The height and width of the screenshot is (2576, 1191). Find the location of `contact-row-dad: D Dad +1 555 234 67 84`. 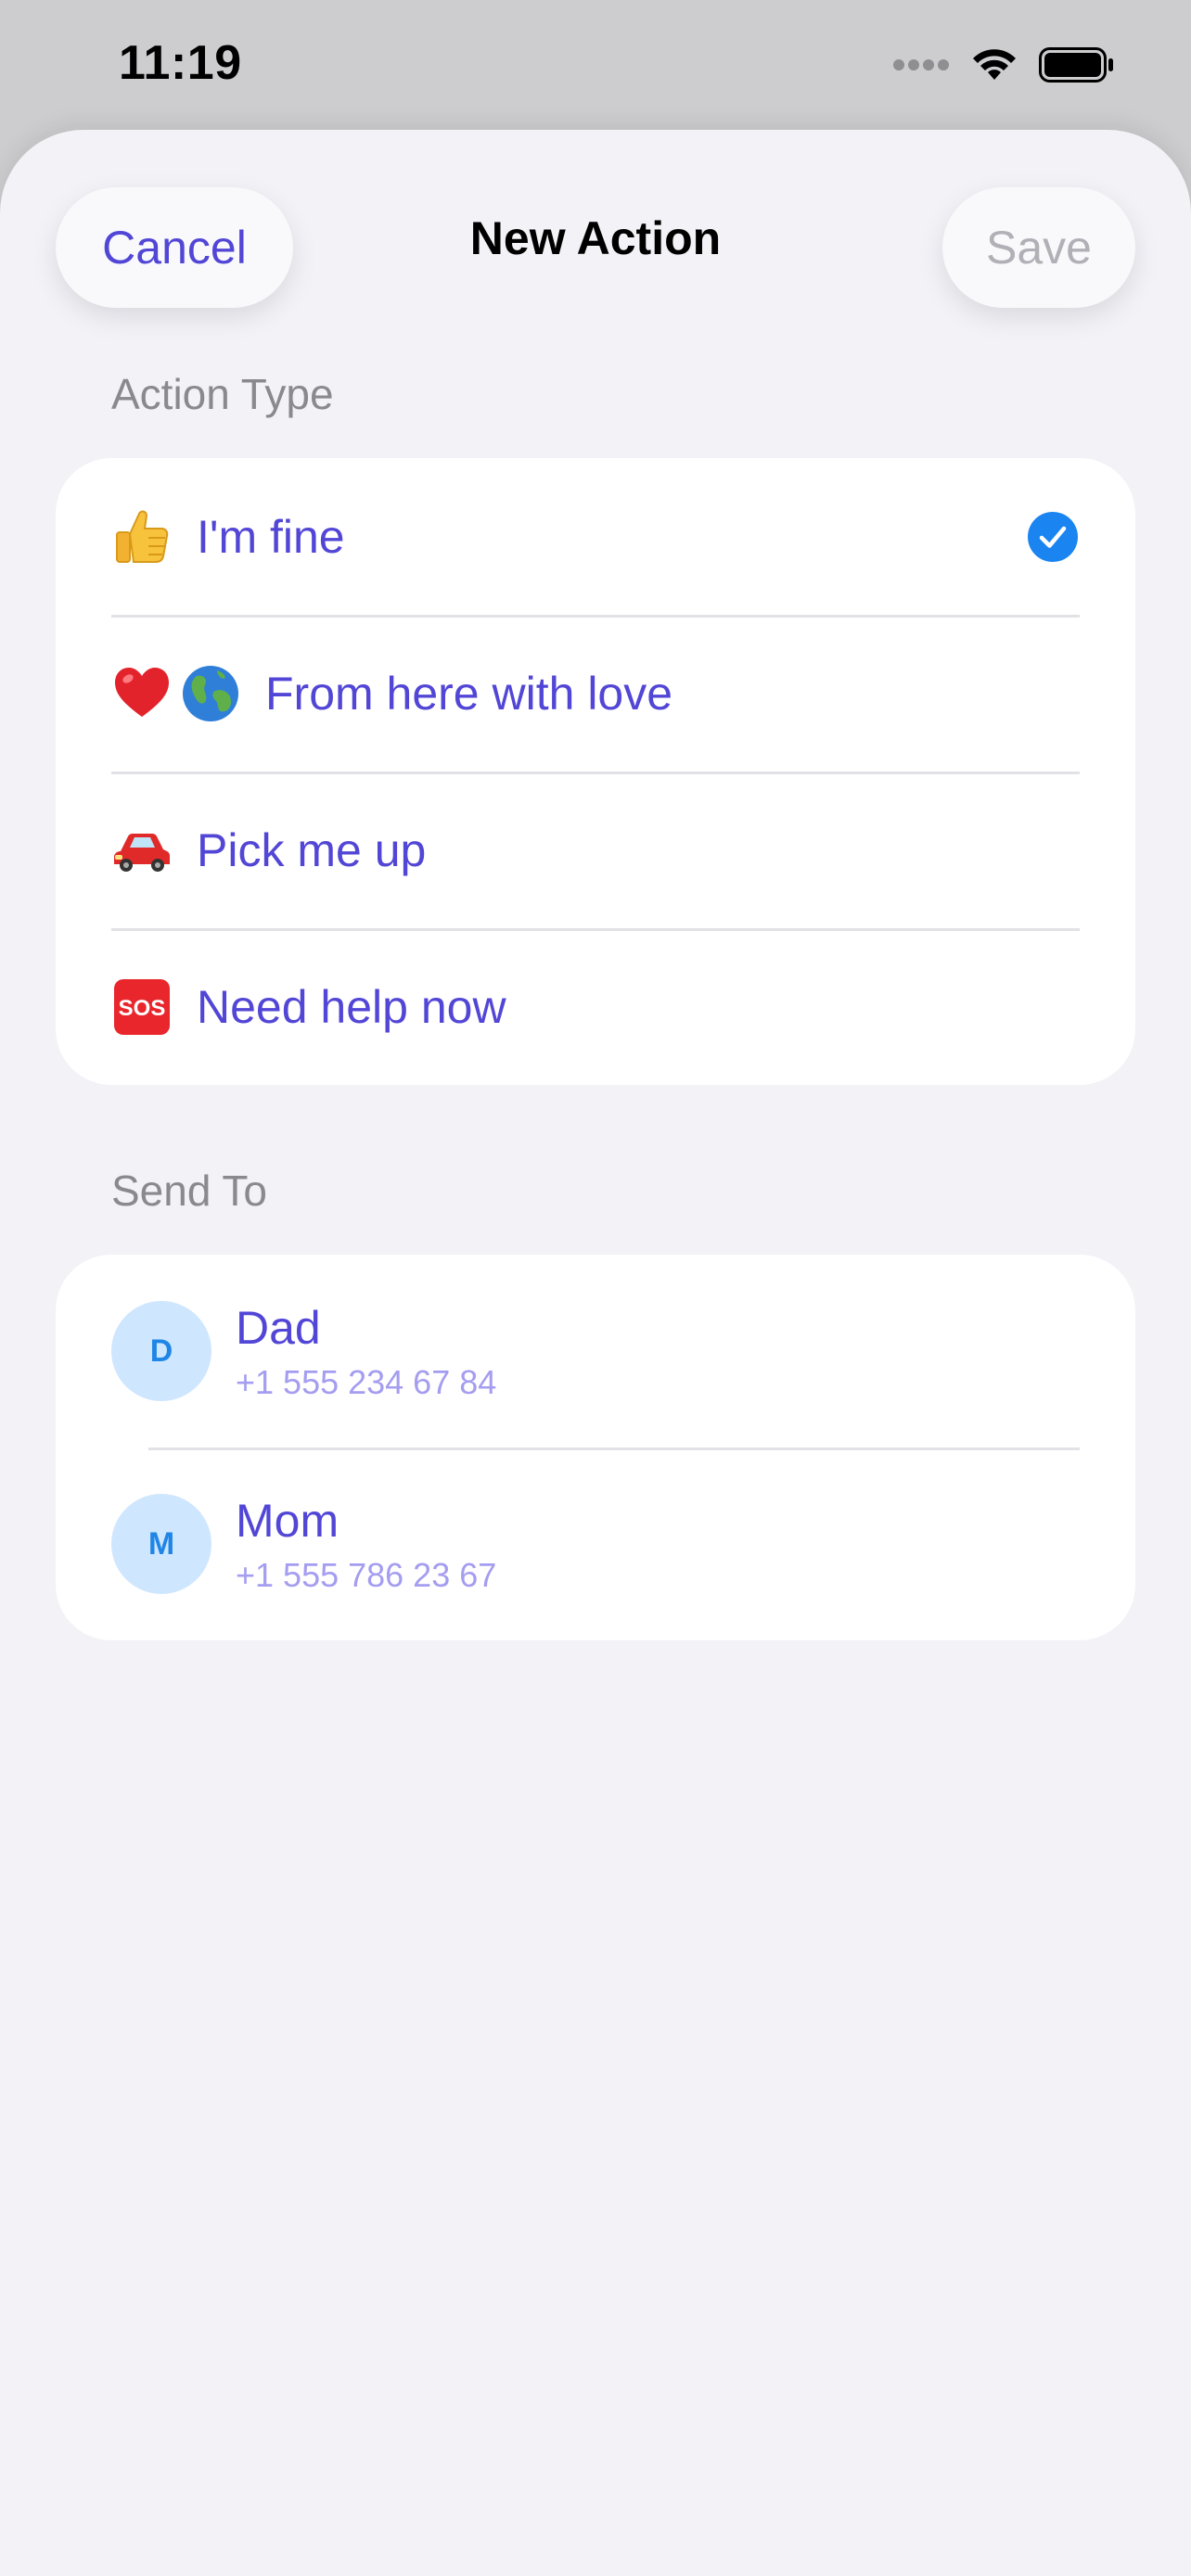

contact-row-dad: D Dad +1 555 234 67 84 is located at coordinates (595, 1351).